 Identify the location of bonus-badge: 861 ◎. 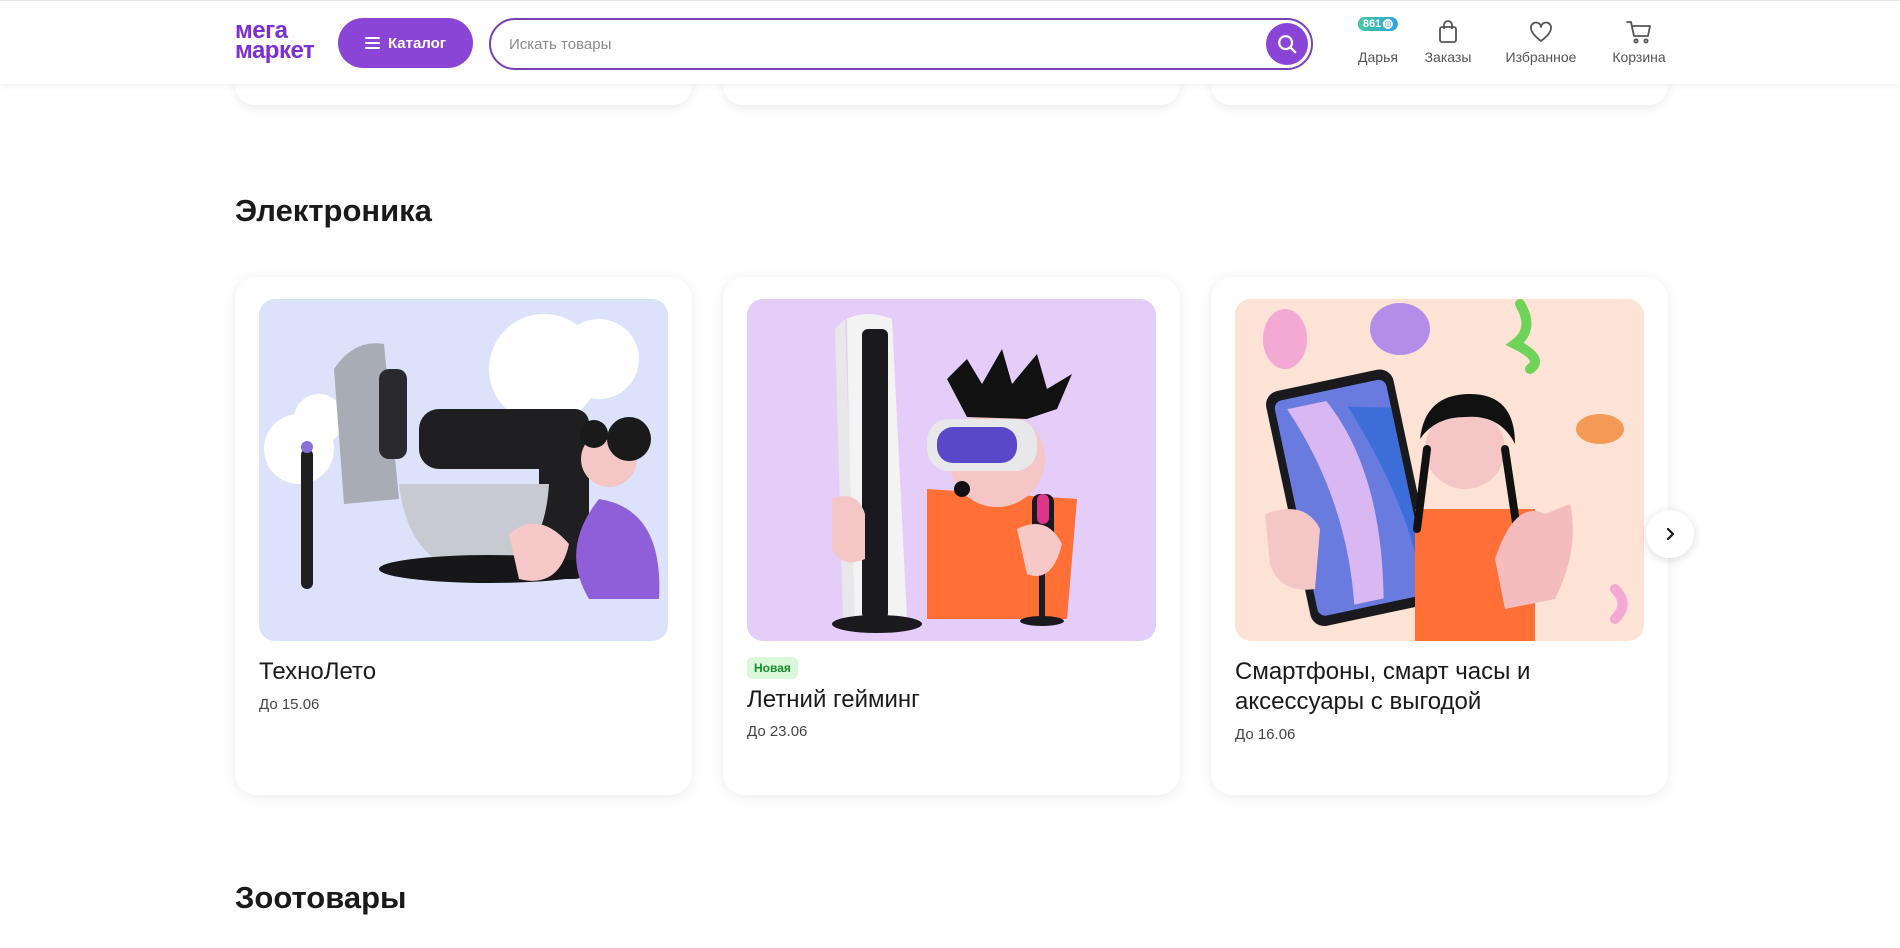
(1378, 24).